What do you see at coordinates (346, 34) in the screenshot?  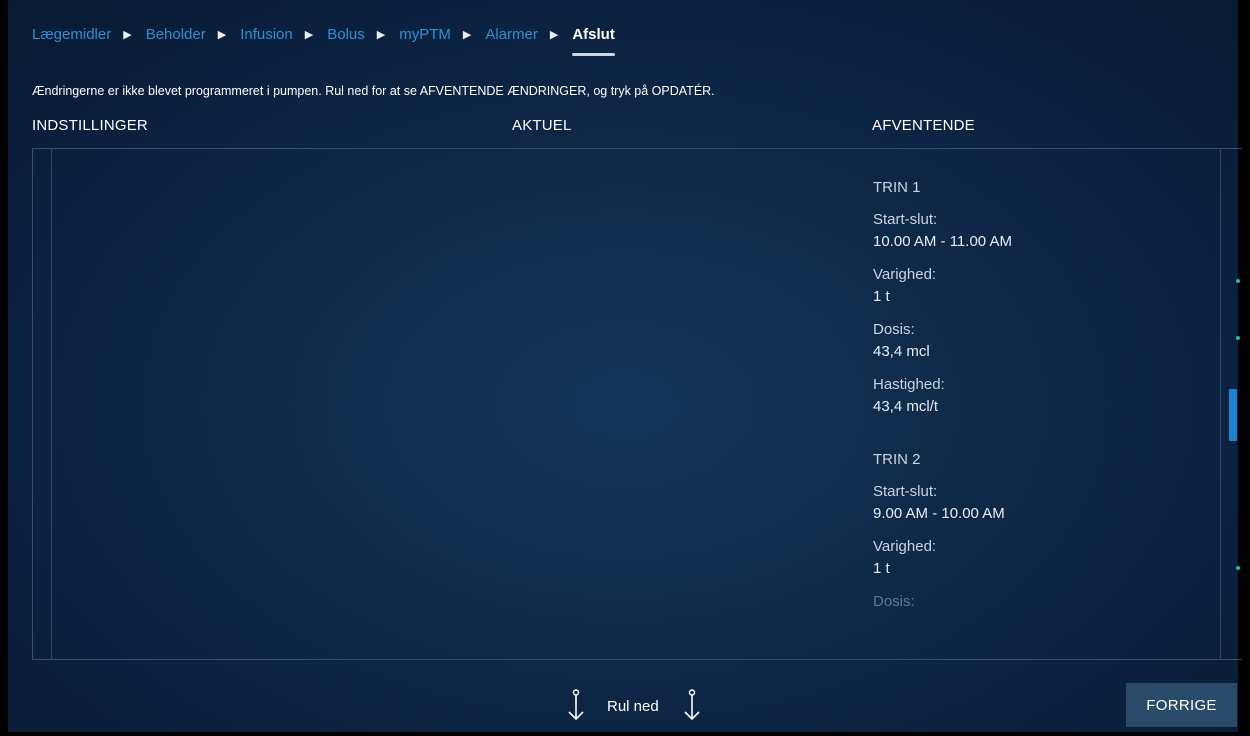 I see `breadcrumb-item-bolus: Bolus` at bounding box center [346, 34].